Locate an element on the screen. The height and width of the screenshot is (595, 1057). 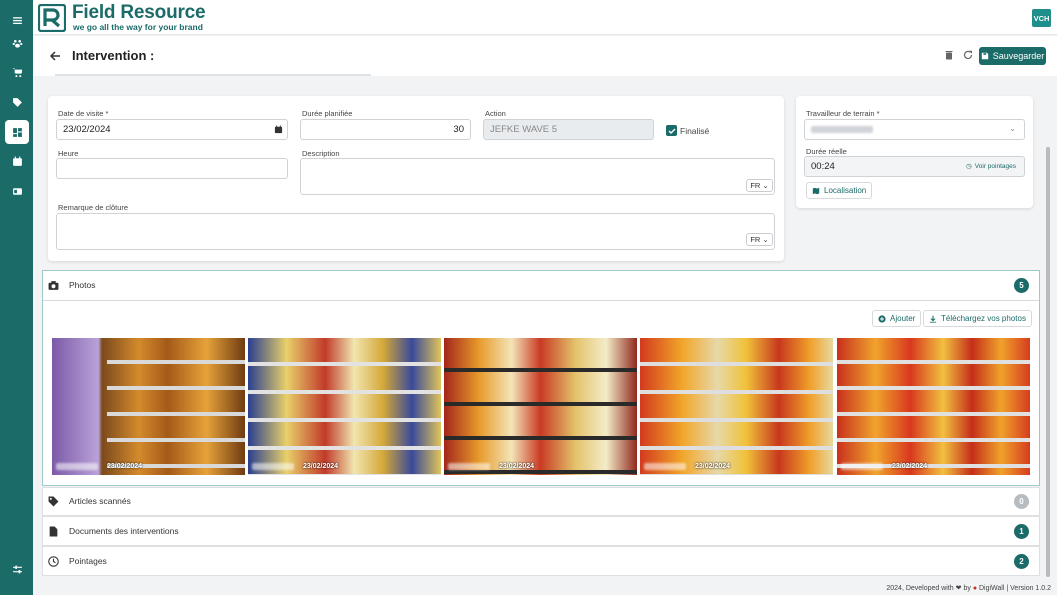
finalized-checkbox is located at coordinates (671, 130).